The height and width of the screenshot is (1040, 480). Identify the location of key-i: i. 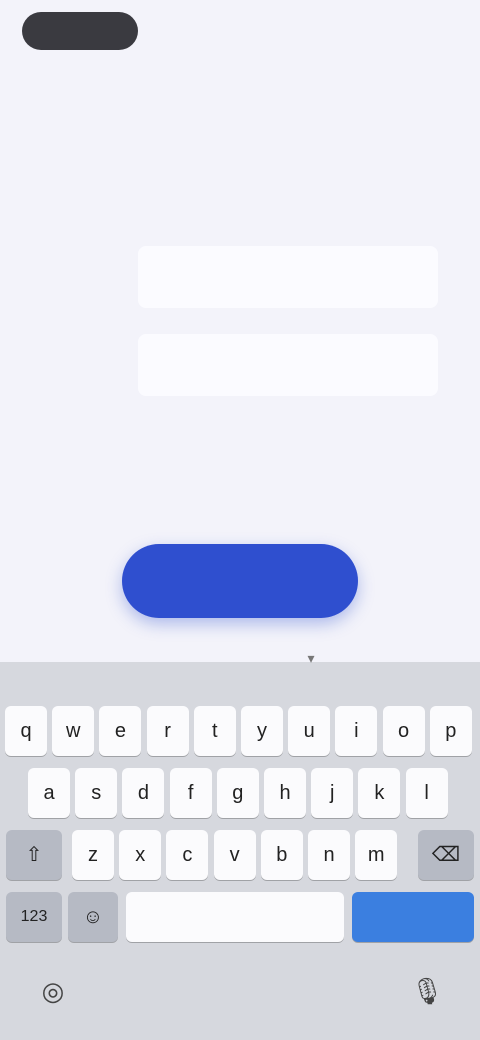
(356, 731).